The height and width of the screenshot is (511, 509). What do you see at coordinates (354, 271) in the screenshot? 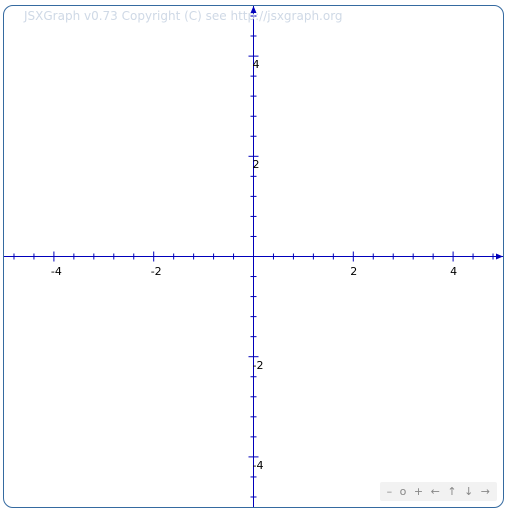
I see `x-tick-label: 2` at bounding box center [354, 271].